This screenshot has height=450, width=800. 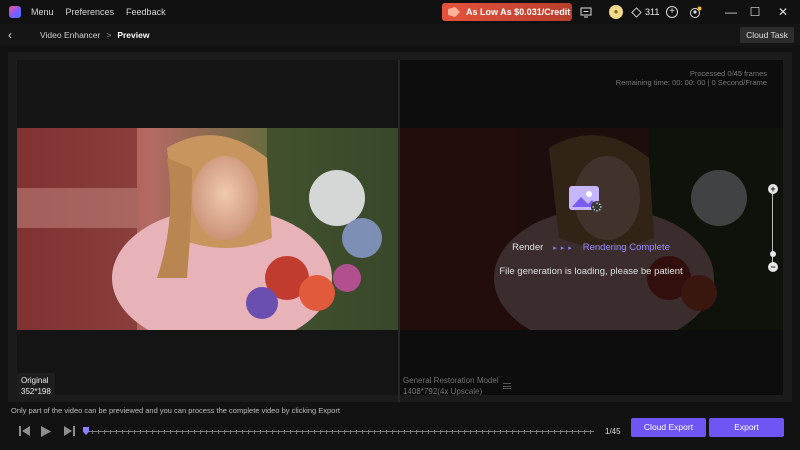 I want to click on image-icon, so click(x=586, y=200).